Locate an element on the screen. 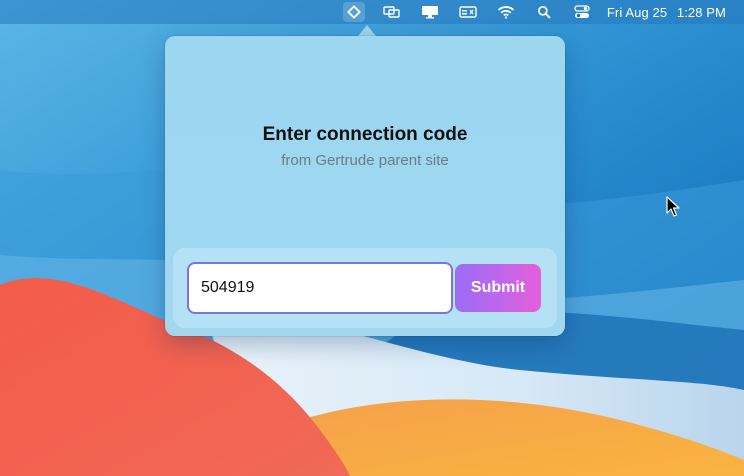  menu-bar-clock: Fri Aug 25 1:28 PM is located at coordinates (666, 12).